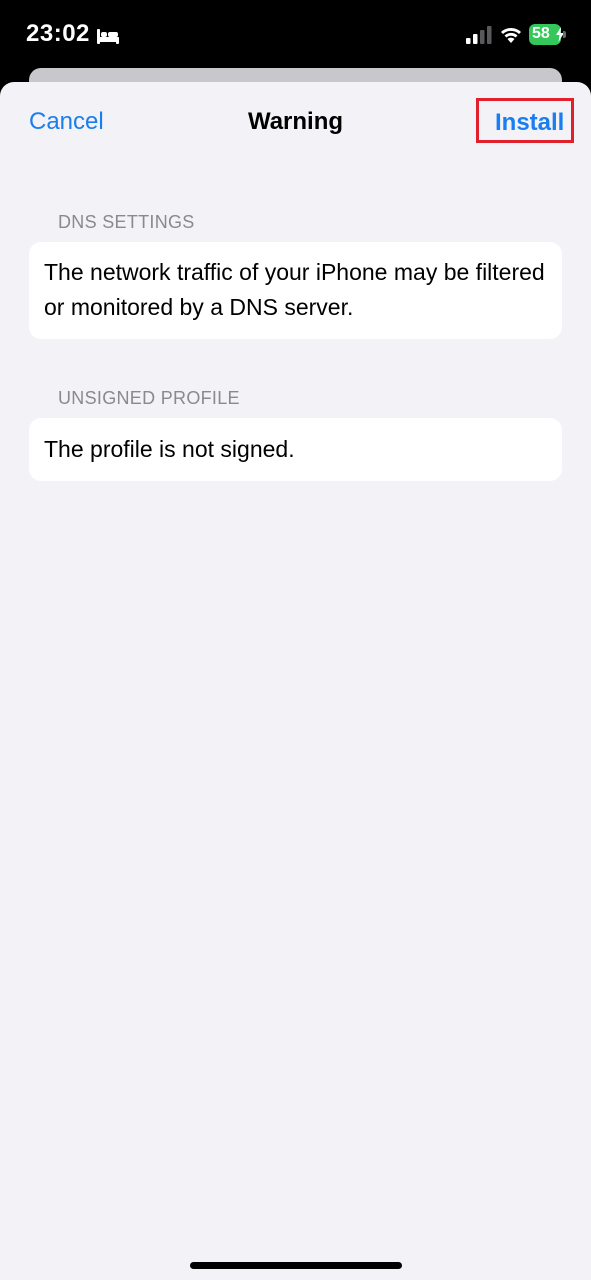 Image resolution: width=591 pixels, height=1280 pixels. What do you see at coordinates (295, 35) in the screenshot?
I see `status-bar: 23:02 58` at bounding box center [295, 35].